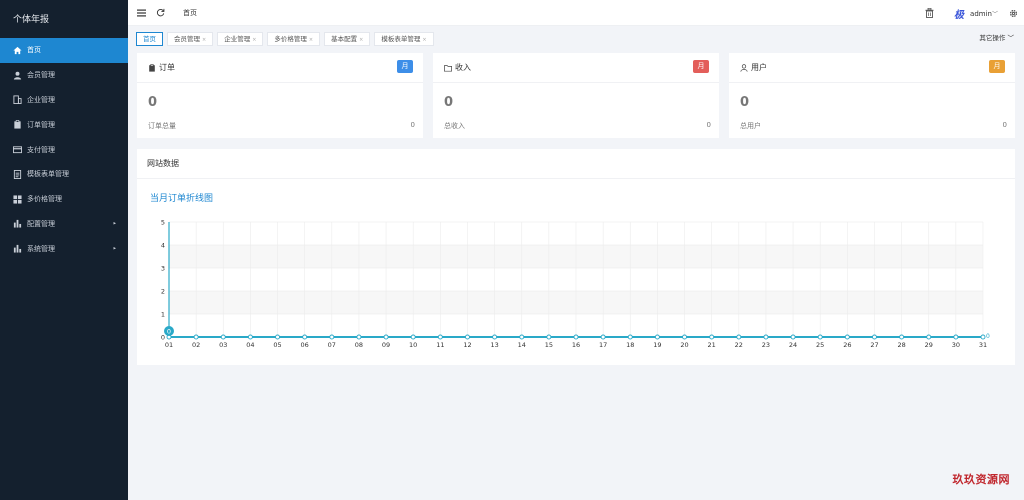 The image size is (1024, 500). I want to click on user-outline-icon, so click(744, 67).